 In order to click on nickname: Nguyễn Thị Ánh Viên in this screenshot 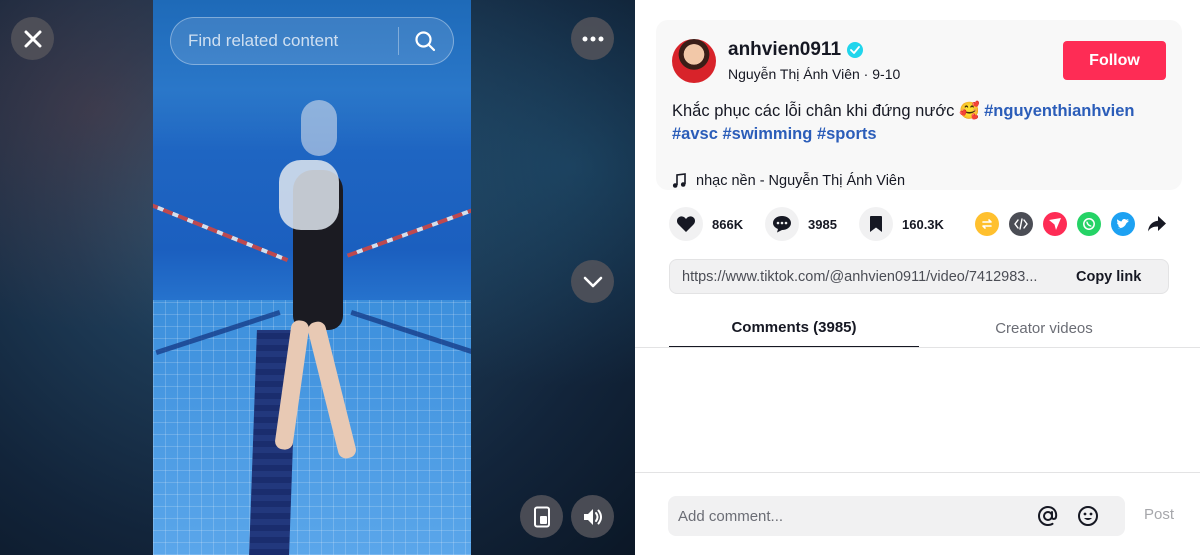, I will do `click(794, 74)`.